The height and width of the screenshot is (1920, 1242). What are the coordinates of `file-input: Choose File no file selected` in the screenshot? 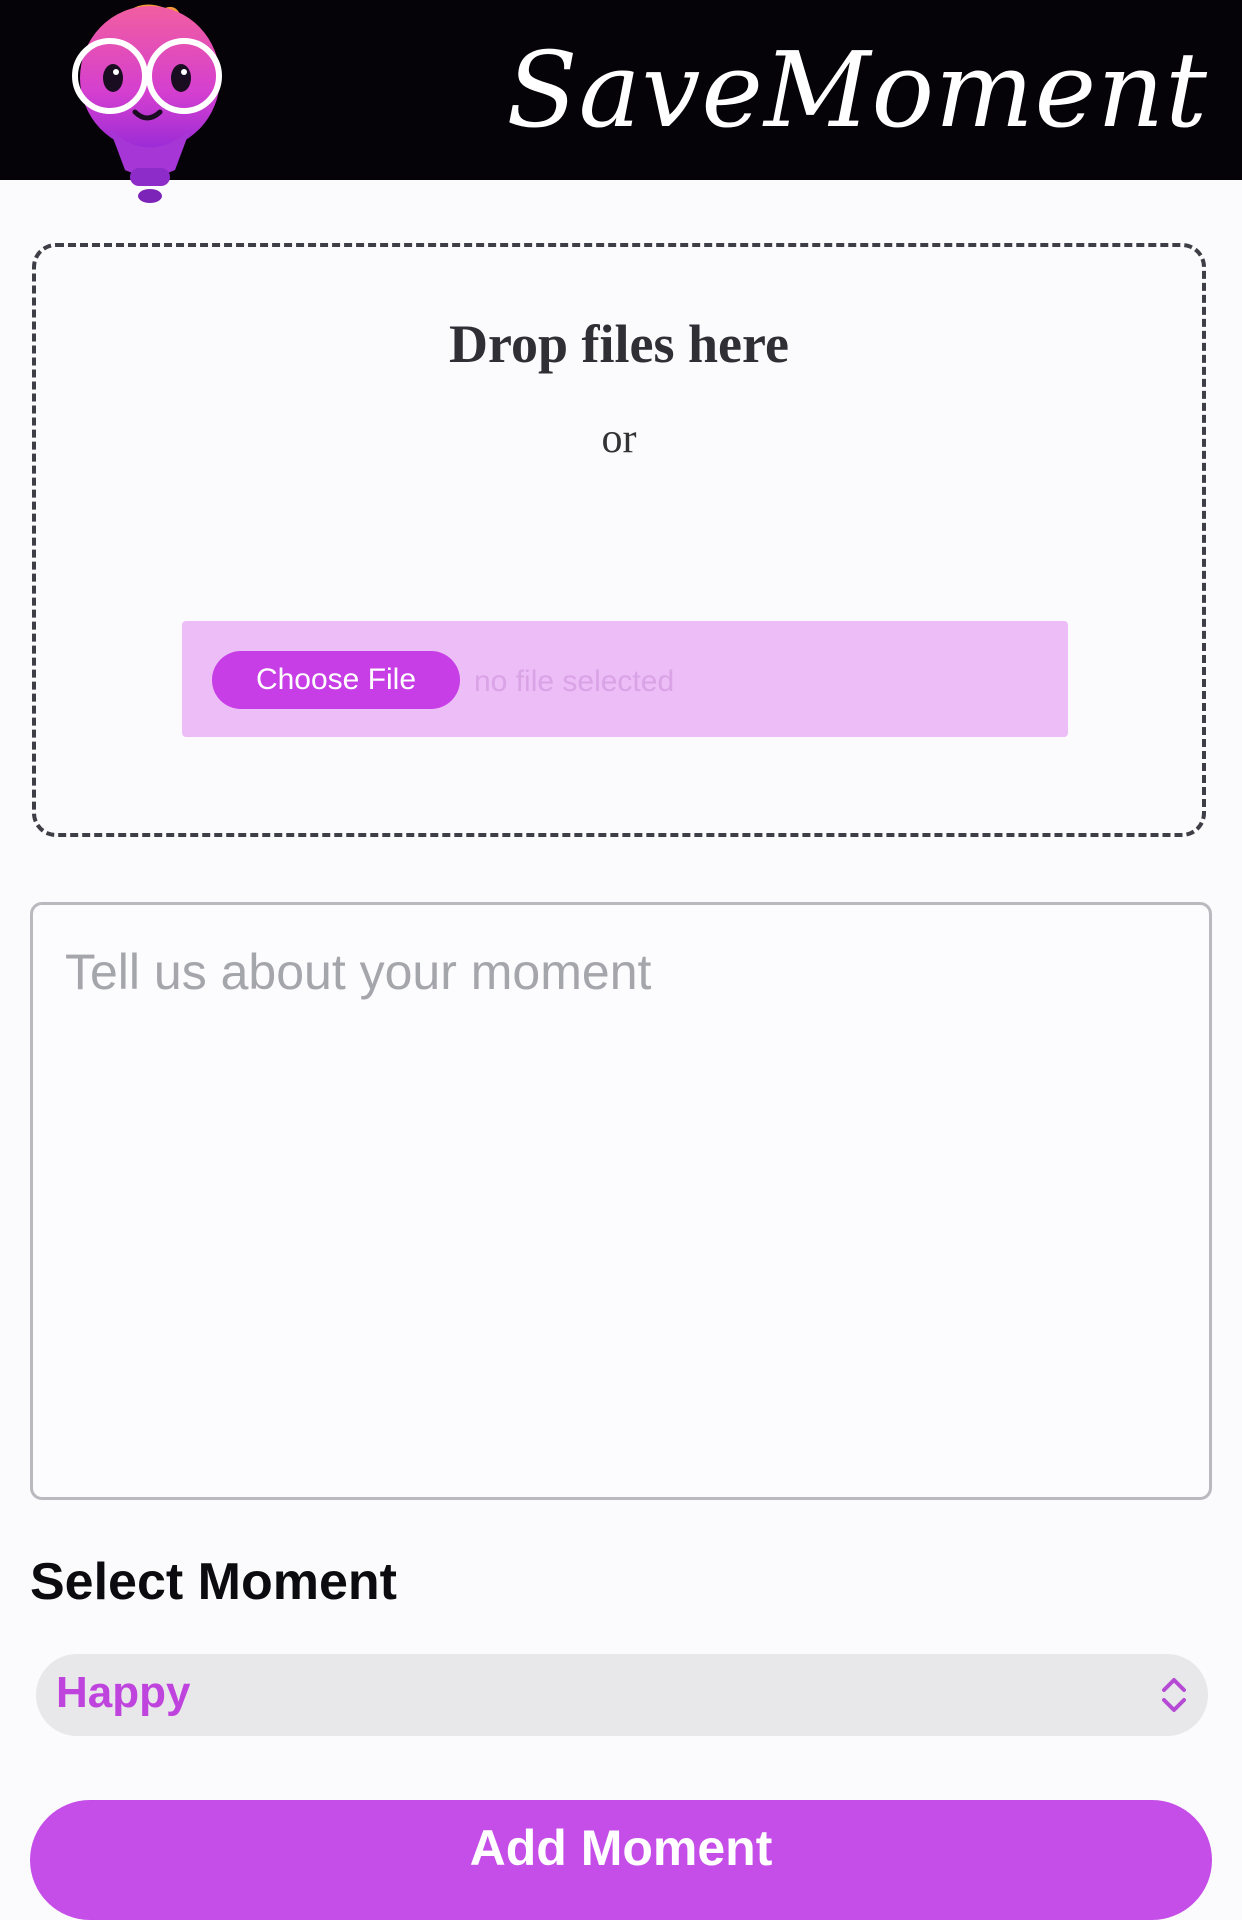 It's located at (625, 679).